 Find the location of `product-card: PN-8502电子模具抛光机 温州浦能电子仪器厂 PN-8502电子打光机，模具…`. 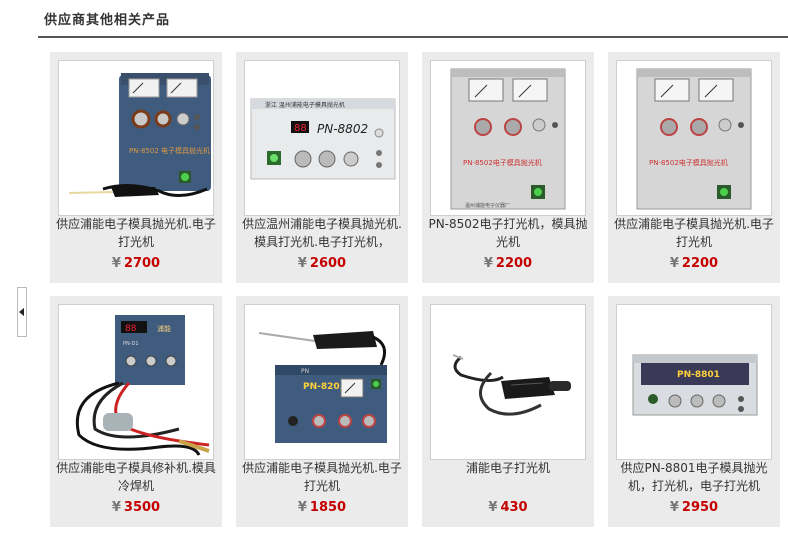

product-card: PN-8502电子模具抛光机 温州浦能电子仪器厂 PN-8502电子打光机，模具… is located at coordinates (508, 167).